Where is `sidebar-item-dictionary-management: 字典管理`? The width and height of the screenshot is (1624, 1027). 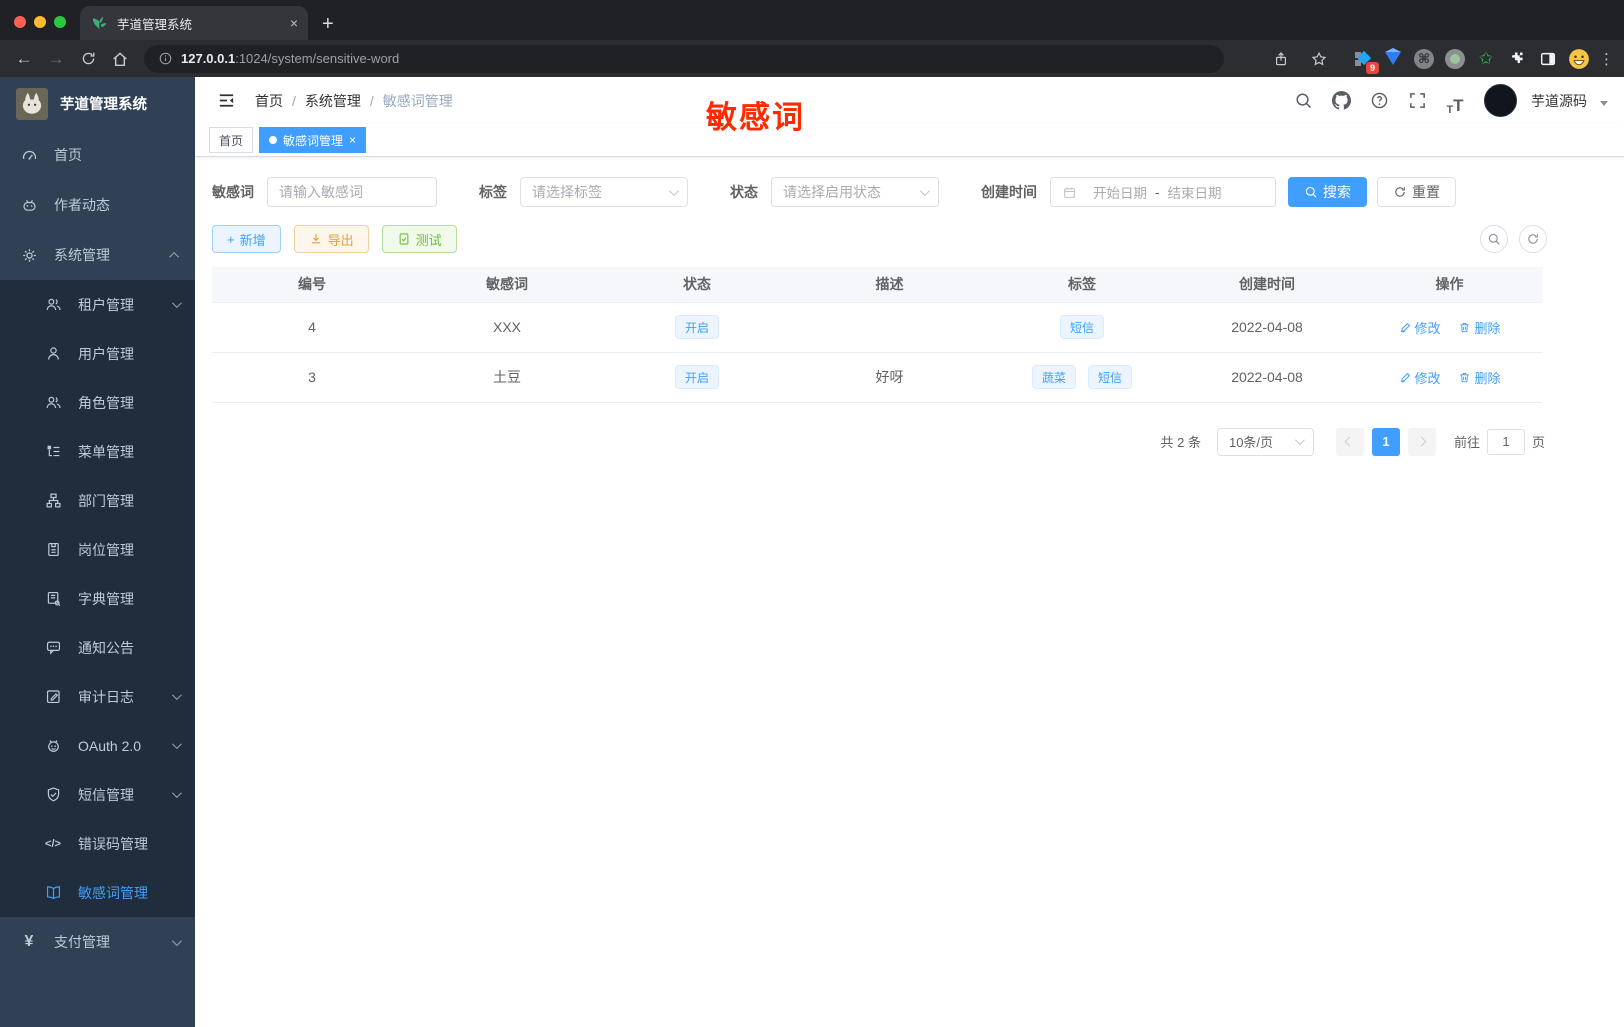 sidebar-item-dictionary-management: 字典管理 is located at coordinates (97, 598).